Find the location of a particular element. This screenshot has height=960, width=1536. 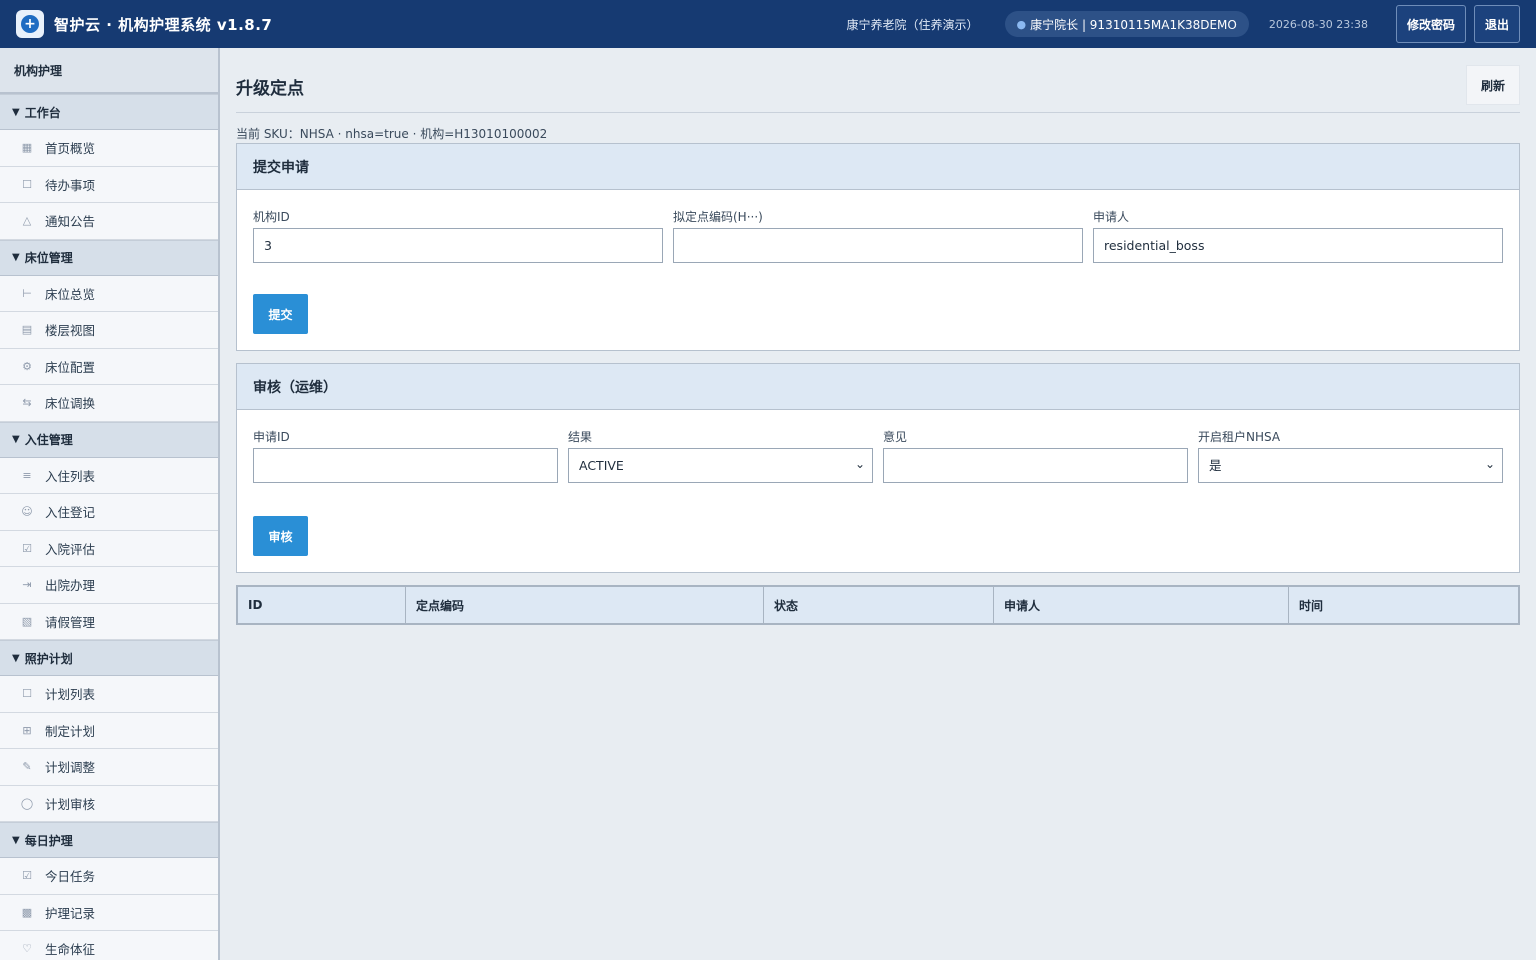

applicant-field: 申请人 is located at coordinates (1298, 235).